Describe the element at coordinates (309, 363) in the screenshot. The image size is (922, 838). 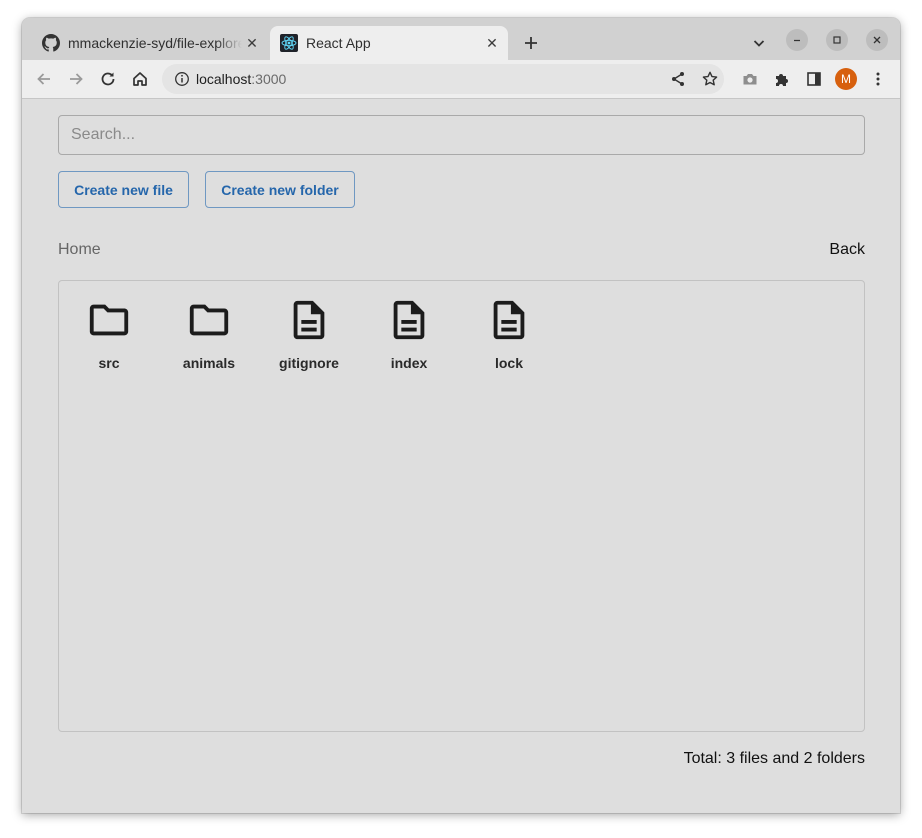
I see `item-label: gitignore` at that location.